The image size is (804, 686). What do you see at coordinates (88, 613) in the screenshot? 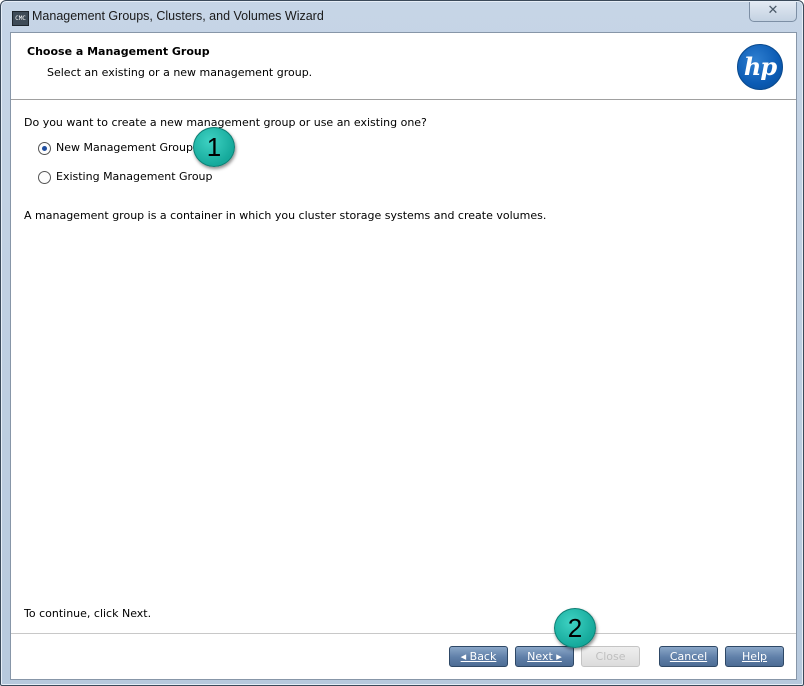
I see `continue-hint: To continue, click Next.` at bounding box center [88, 613].